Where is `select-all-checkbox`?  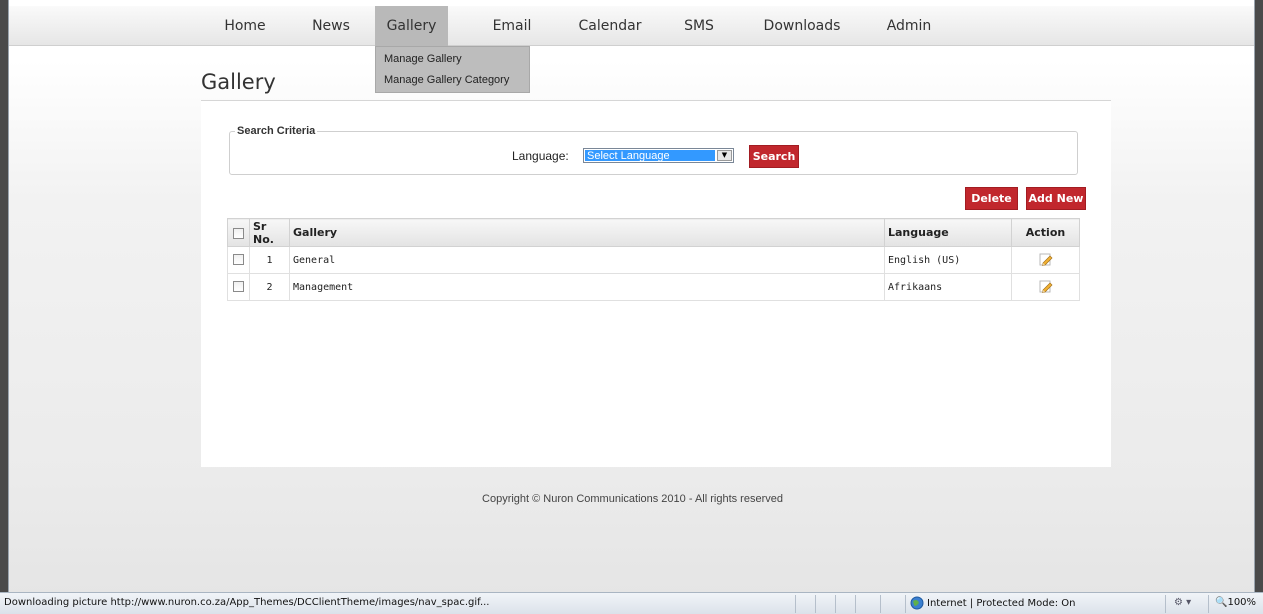
select-all-checkbox is located at coordinates (238, 233).